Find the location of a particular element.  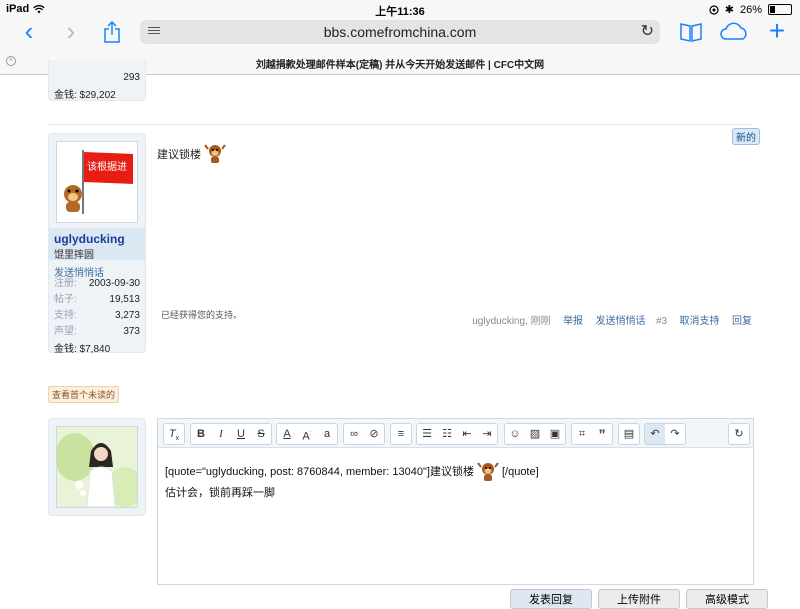

unlink-icon: ⊘ is located at coordinates (374, 434).